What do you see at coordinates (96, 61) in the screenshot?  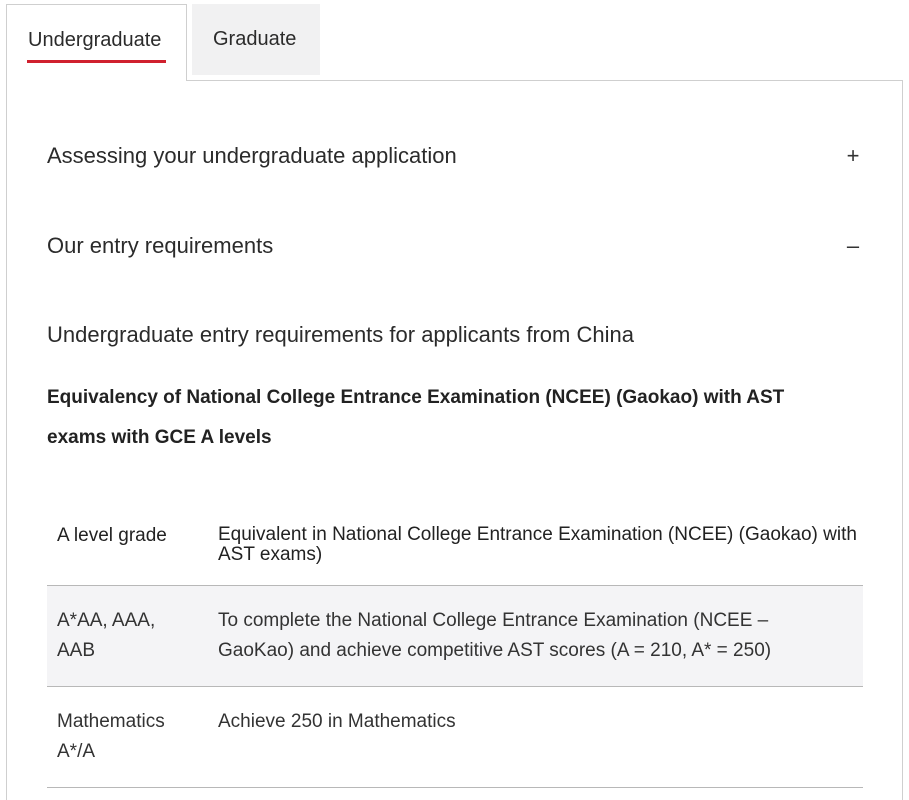 I see `active-tab-indicator` at bounding box center [96, 61].